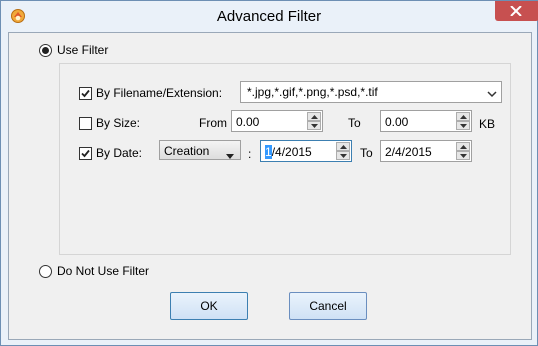 This screenshot has width=538, height=346. I want to click on size-to-input: 0.00, so click(426, 121).